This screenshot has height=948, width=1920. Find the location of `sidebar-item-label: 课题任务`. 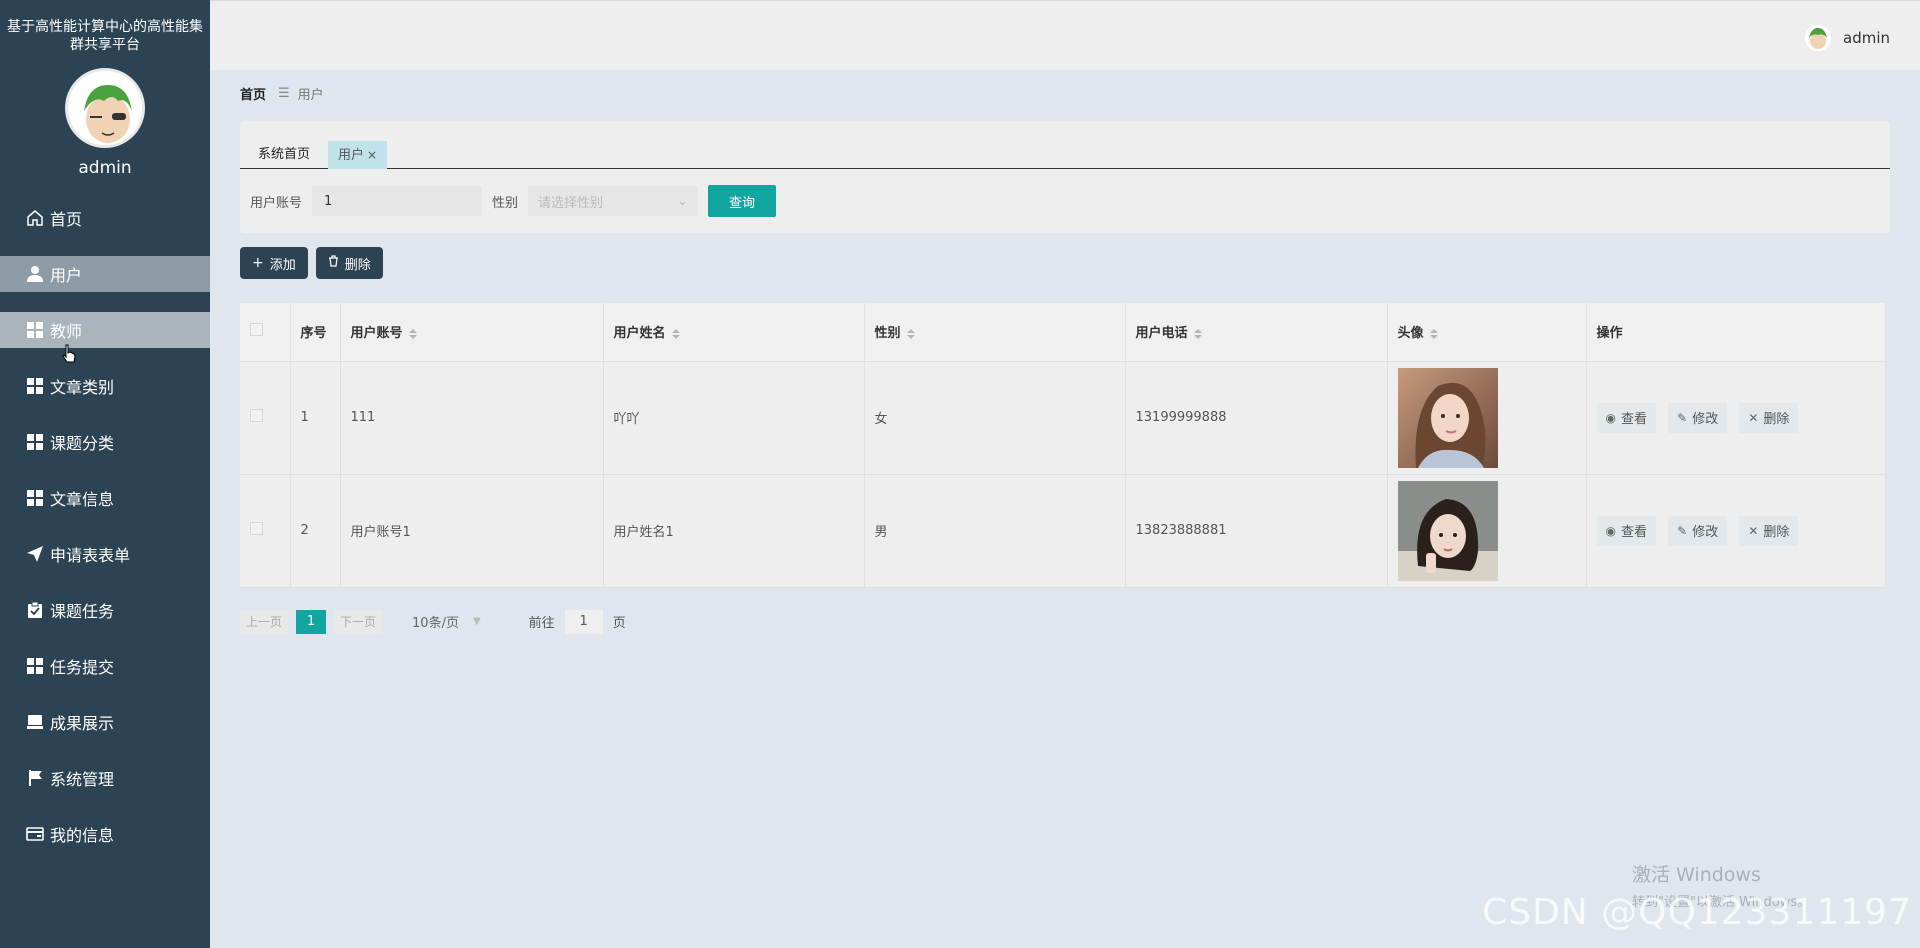

sidebar-item-label: 课题任务 is located at coordinates (82, 611).